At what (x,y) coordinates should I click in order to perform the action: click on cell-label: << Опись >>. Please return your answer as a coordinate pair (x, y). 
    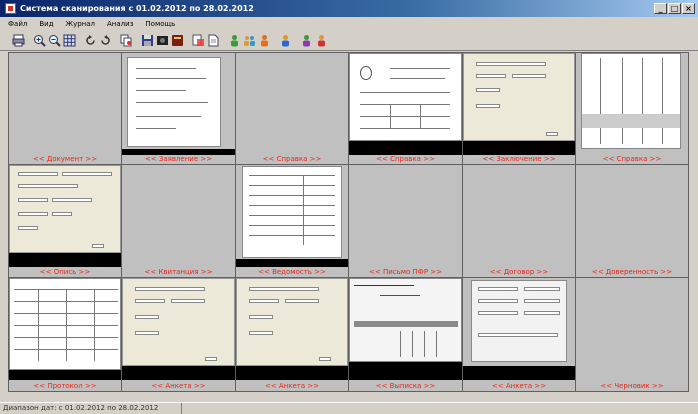
    Looking at the image, I should click on (65, 272).